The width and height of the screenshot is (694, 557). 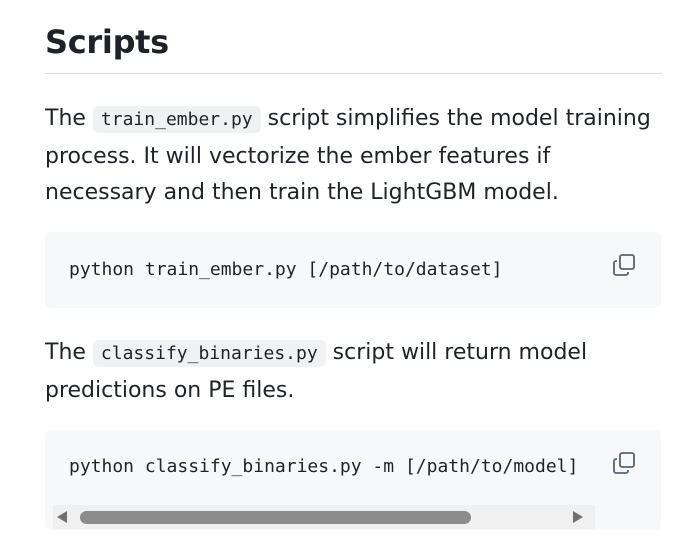 What do you see at coordinates (578, 517) in the screenshot?
I see `scroll-right-arrow-icon` at bounding box center [578, 517].